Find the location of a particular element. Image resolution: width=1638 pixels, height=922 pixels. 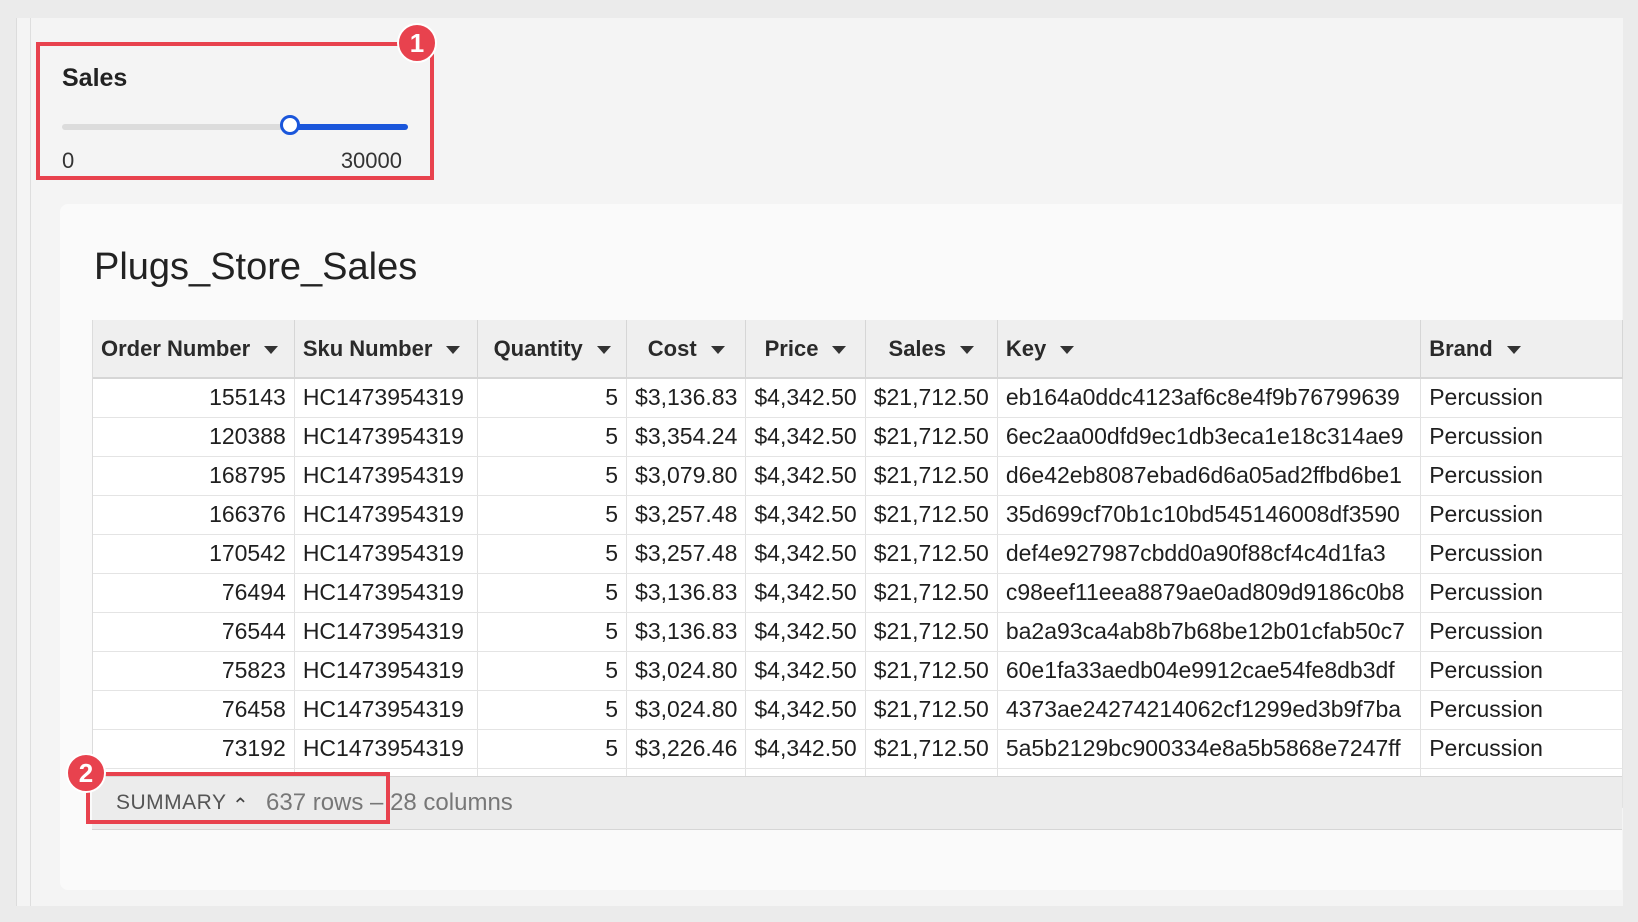

table-cell: 120388 is located at coordinates (194, 437).